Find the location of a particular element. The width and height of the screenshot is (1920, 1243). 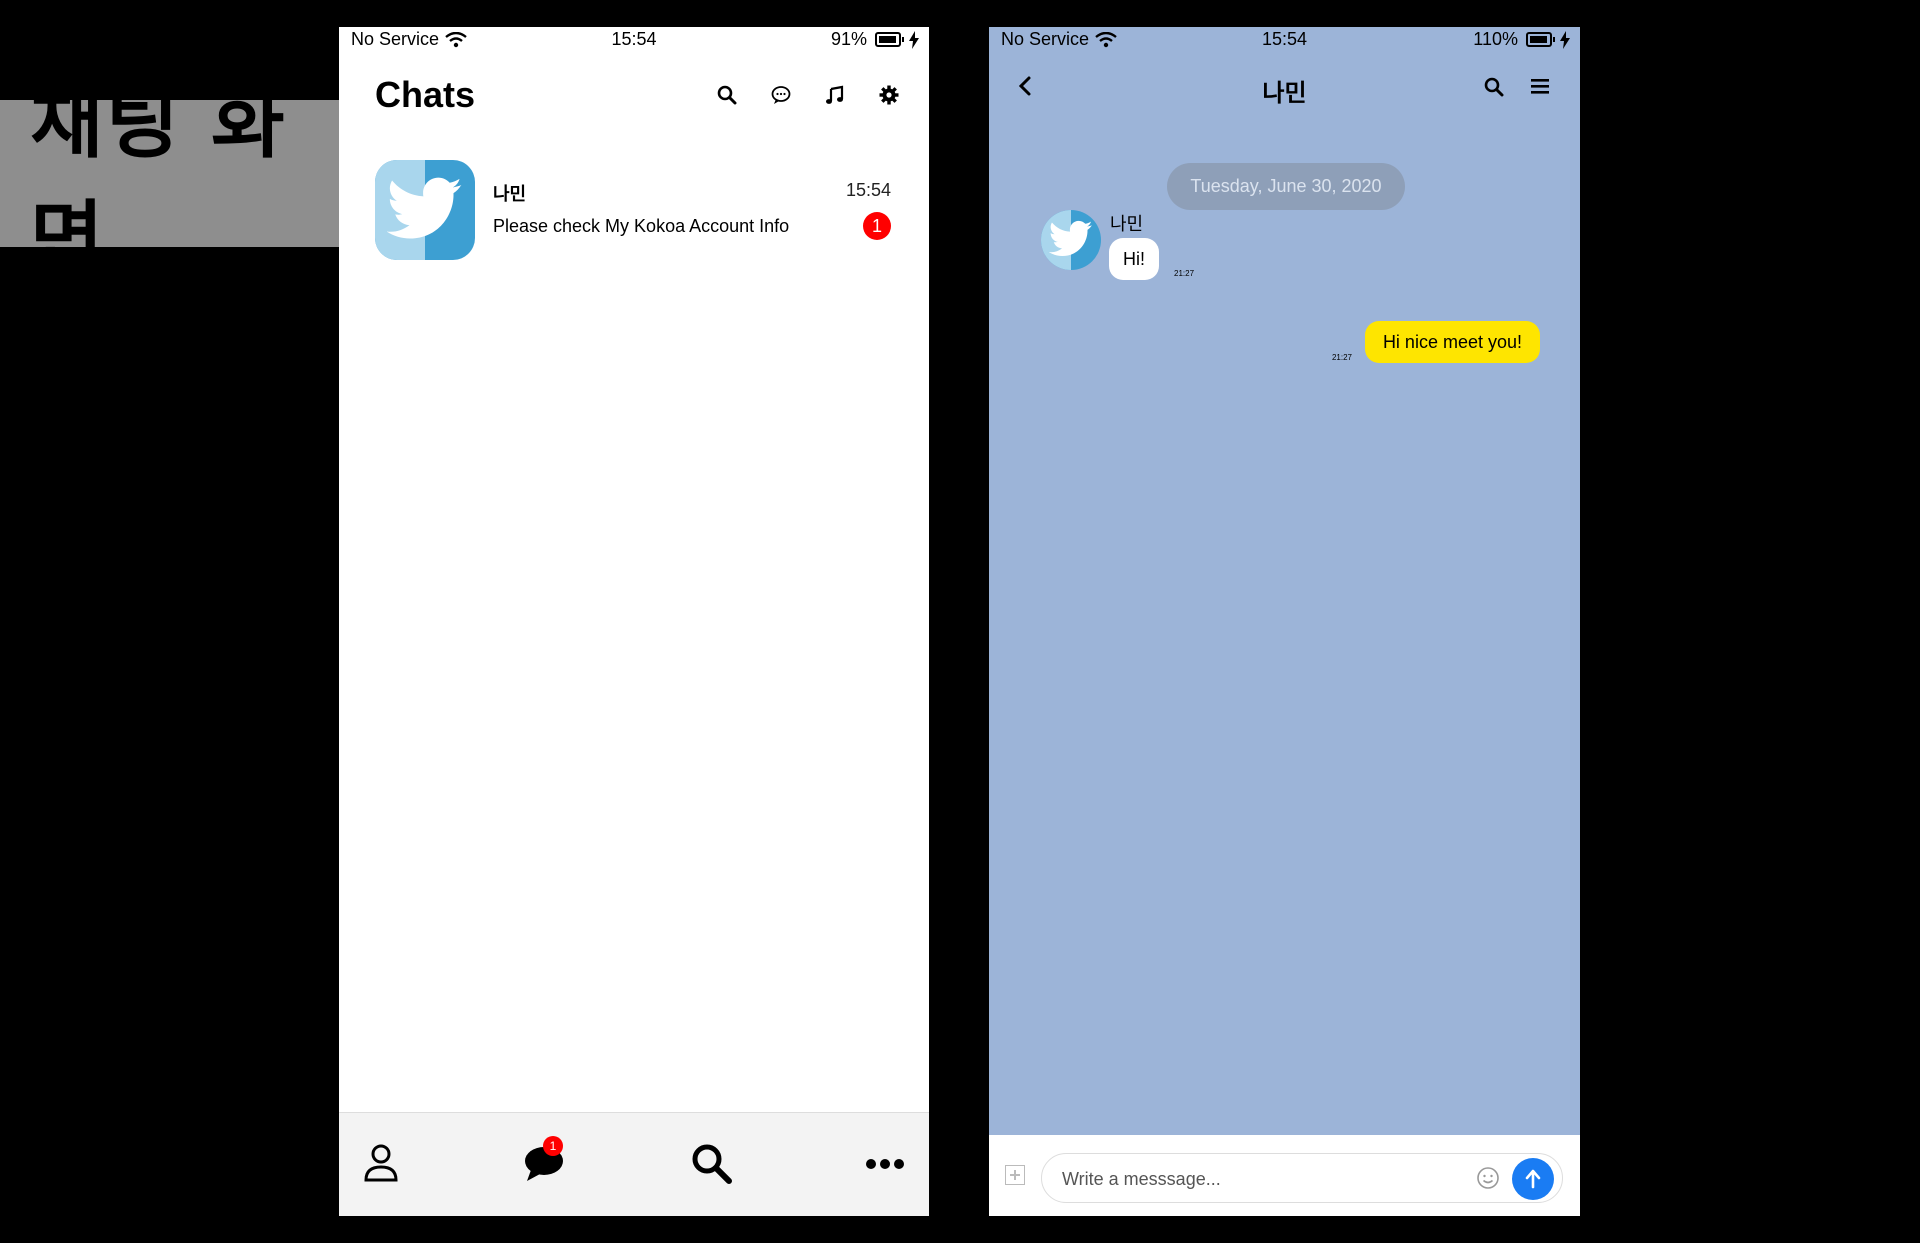

tab-more is located at coordinates (885, 1166).